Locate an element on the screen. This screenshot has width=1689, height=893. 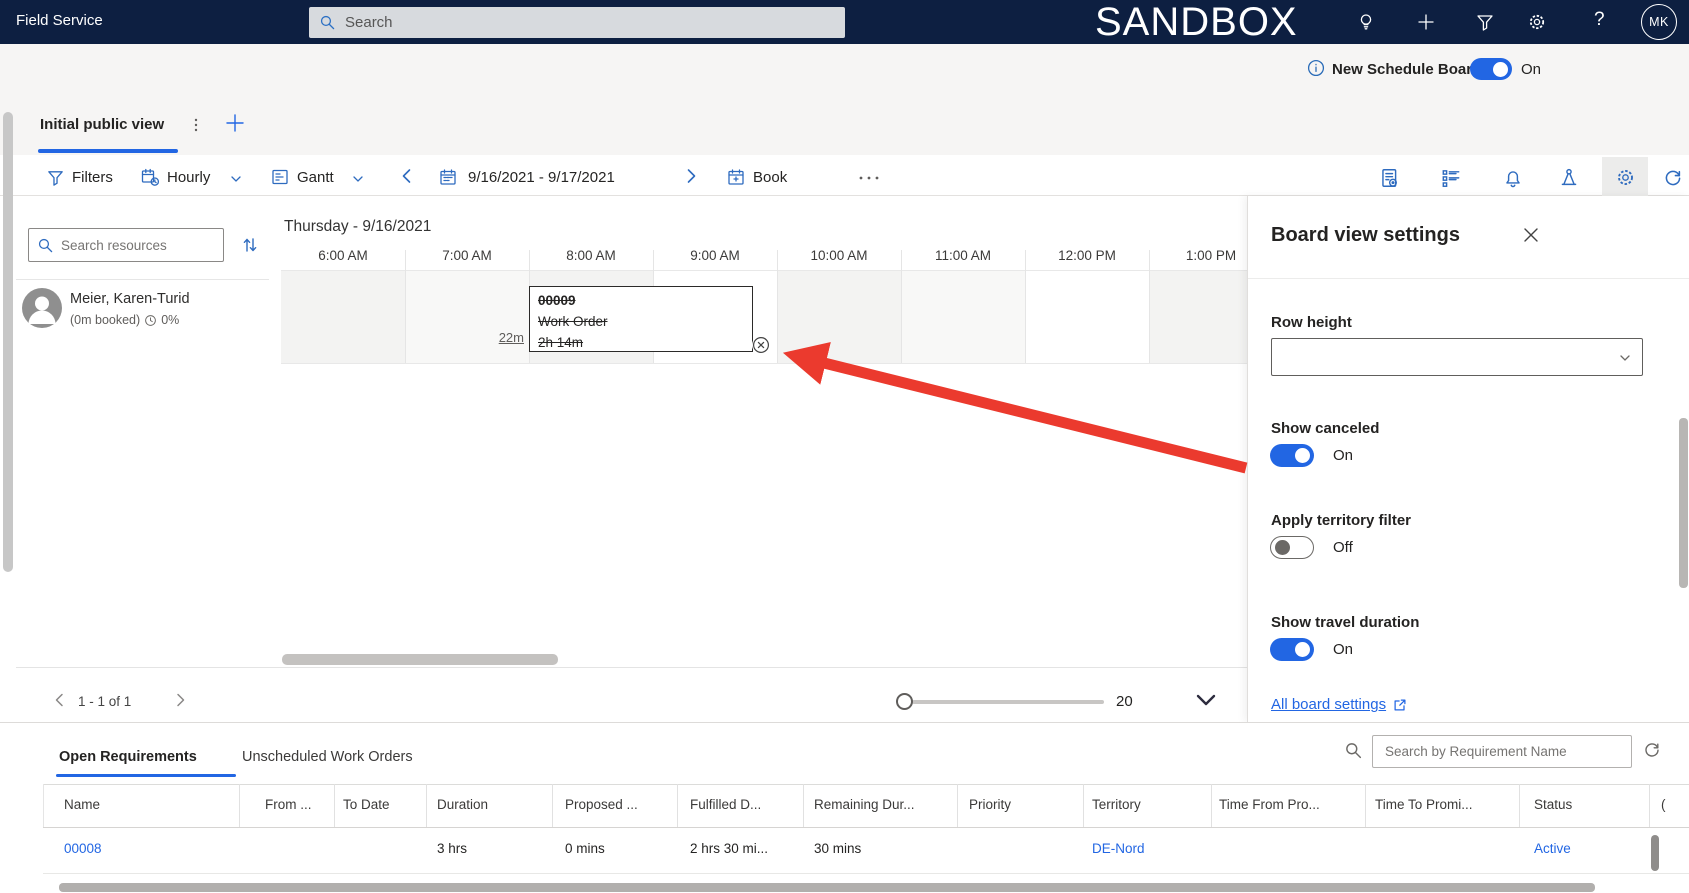
help-icon: ? is located at coordinates (1599, 20).